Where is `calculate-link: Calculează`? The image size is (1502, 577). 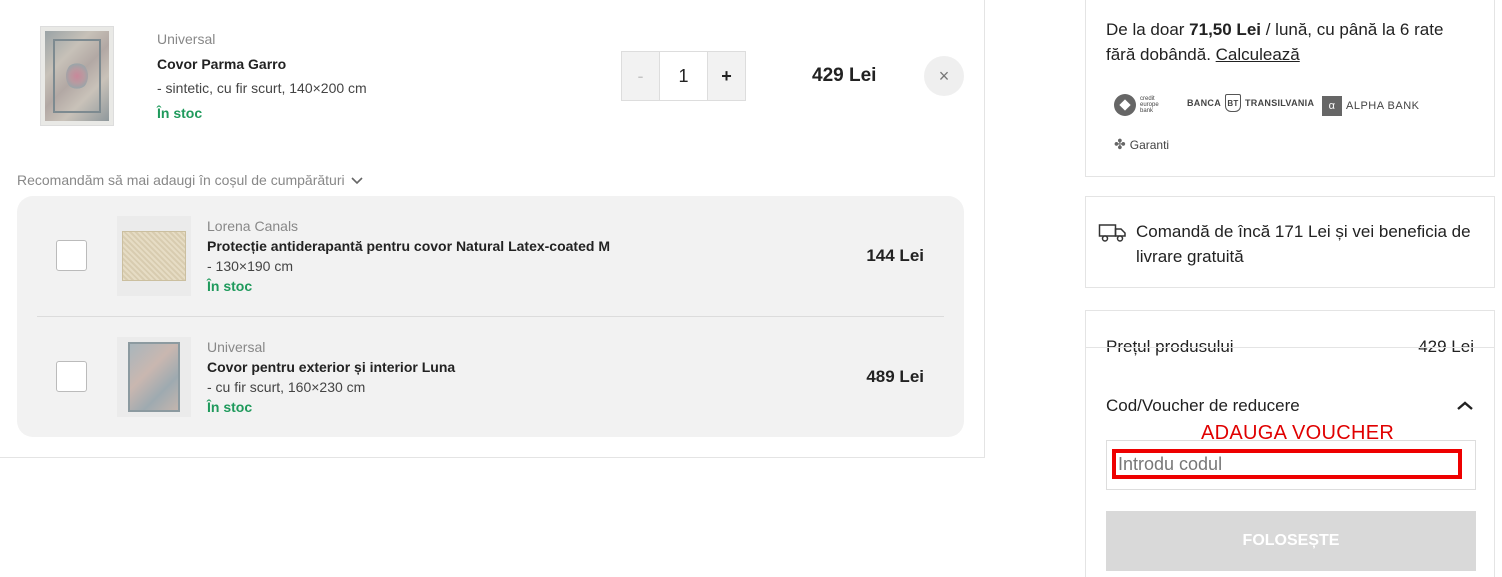
calculate-link: Calculează is located at coordinates (1258, 54).